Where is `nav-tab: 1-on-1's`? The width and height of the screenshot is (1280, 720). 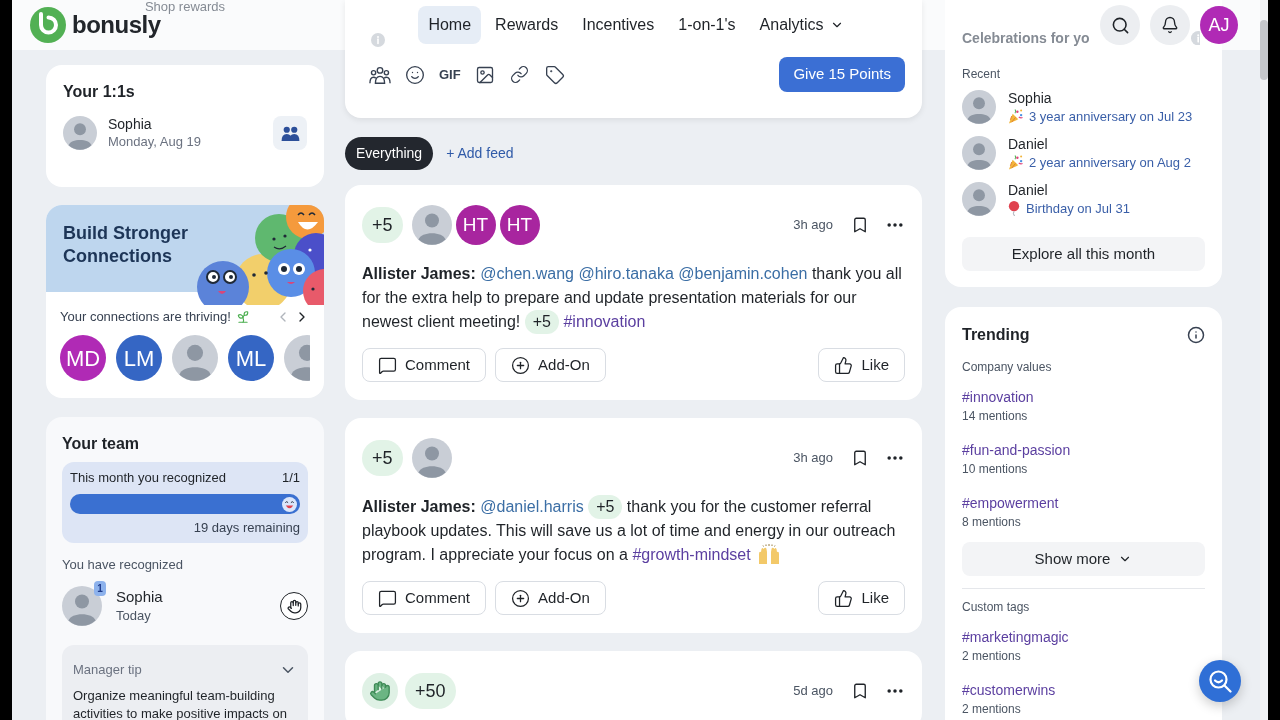
nav-tab: 1-on-1's is located at coordinates (707, 25).